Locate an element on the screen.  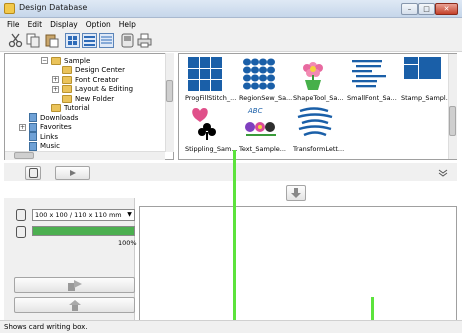
card-tab-button is located at coordinates (72, 173).